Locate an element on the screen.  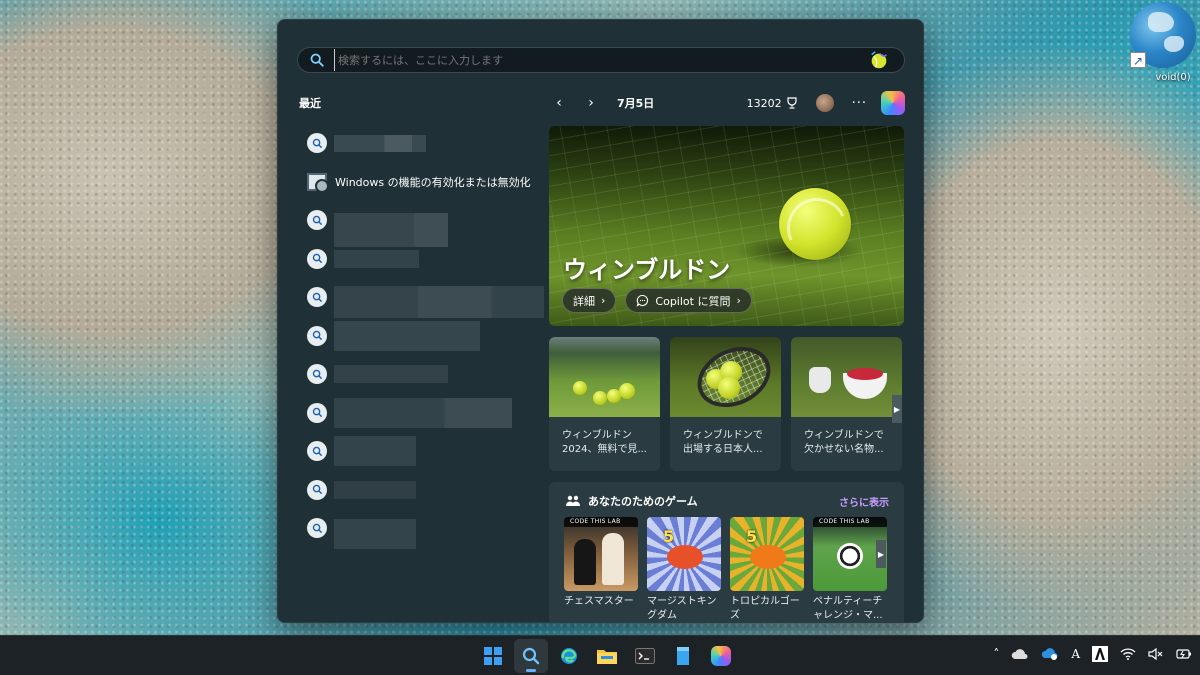
recent-list: Windows の機能の有効化または無効化 is located at coordinates (427, 337).